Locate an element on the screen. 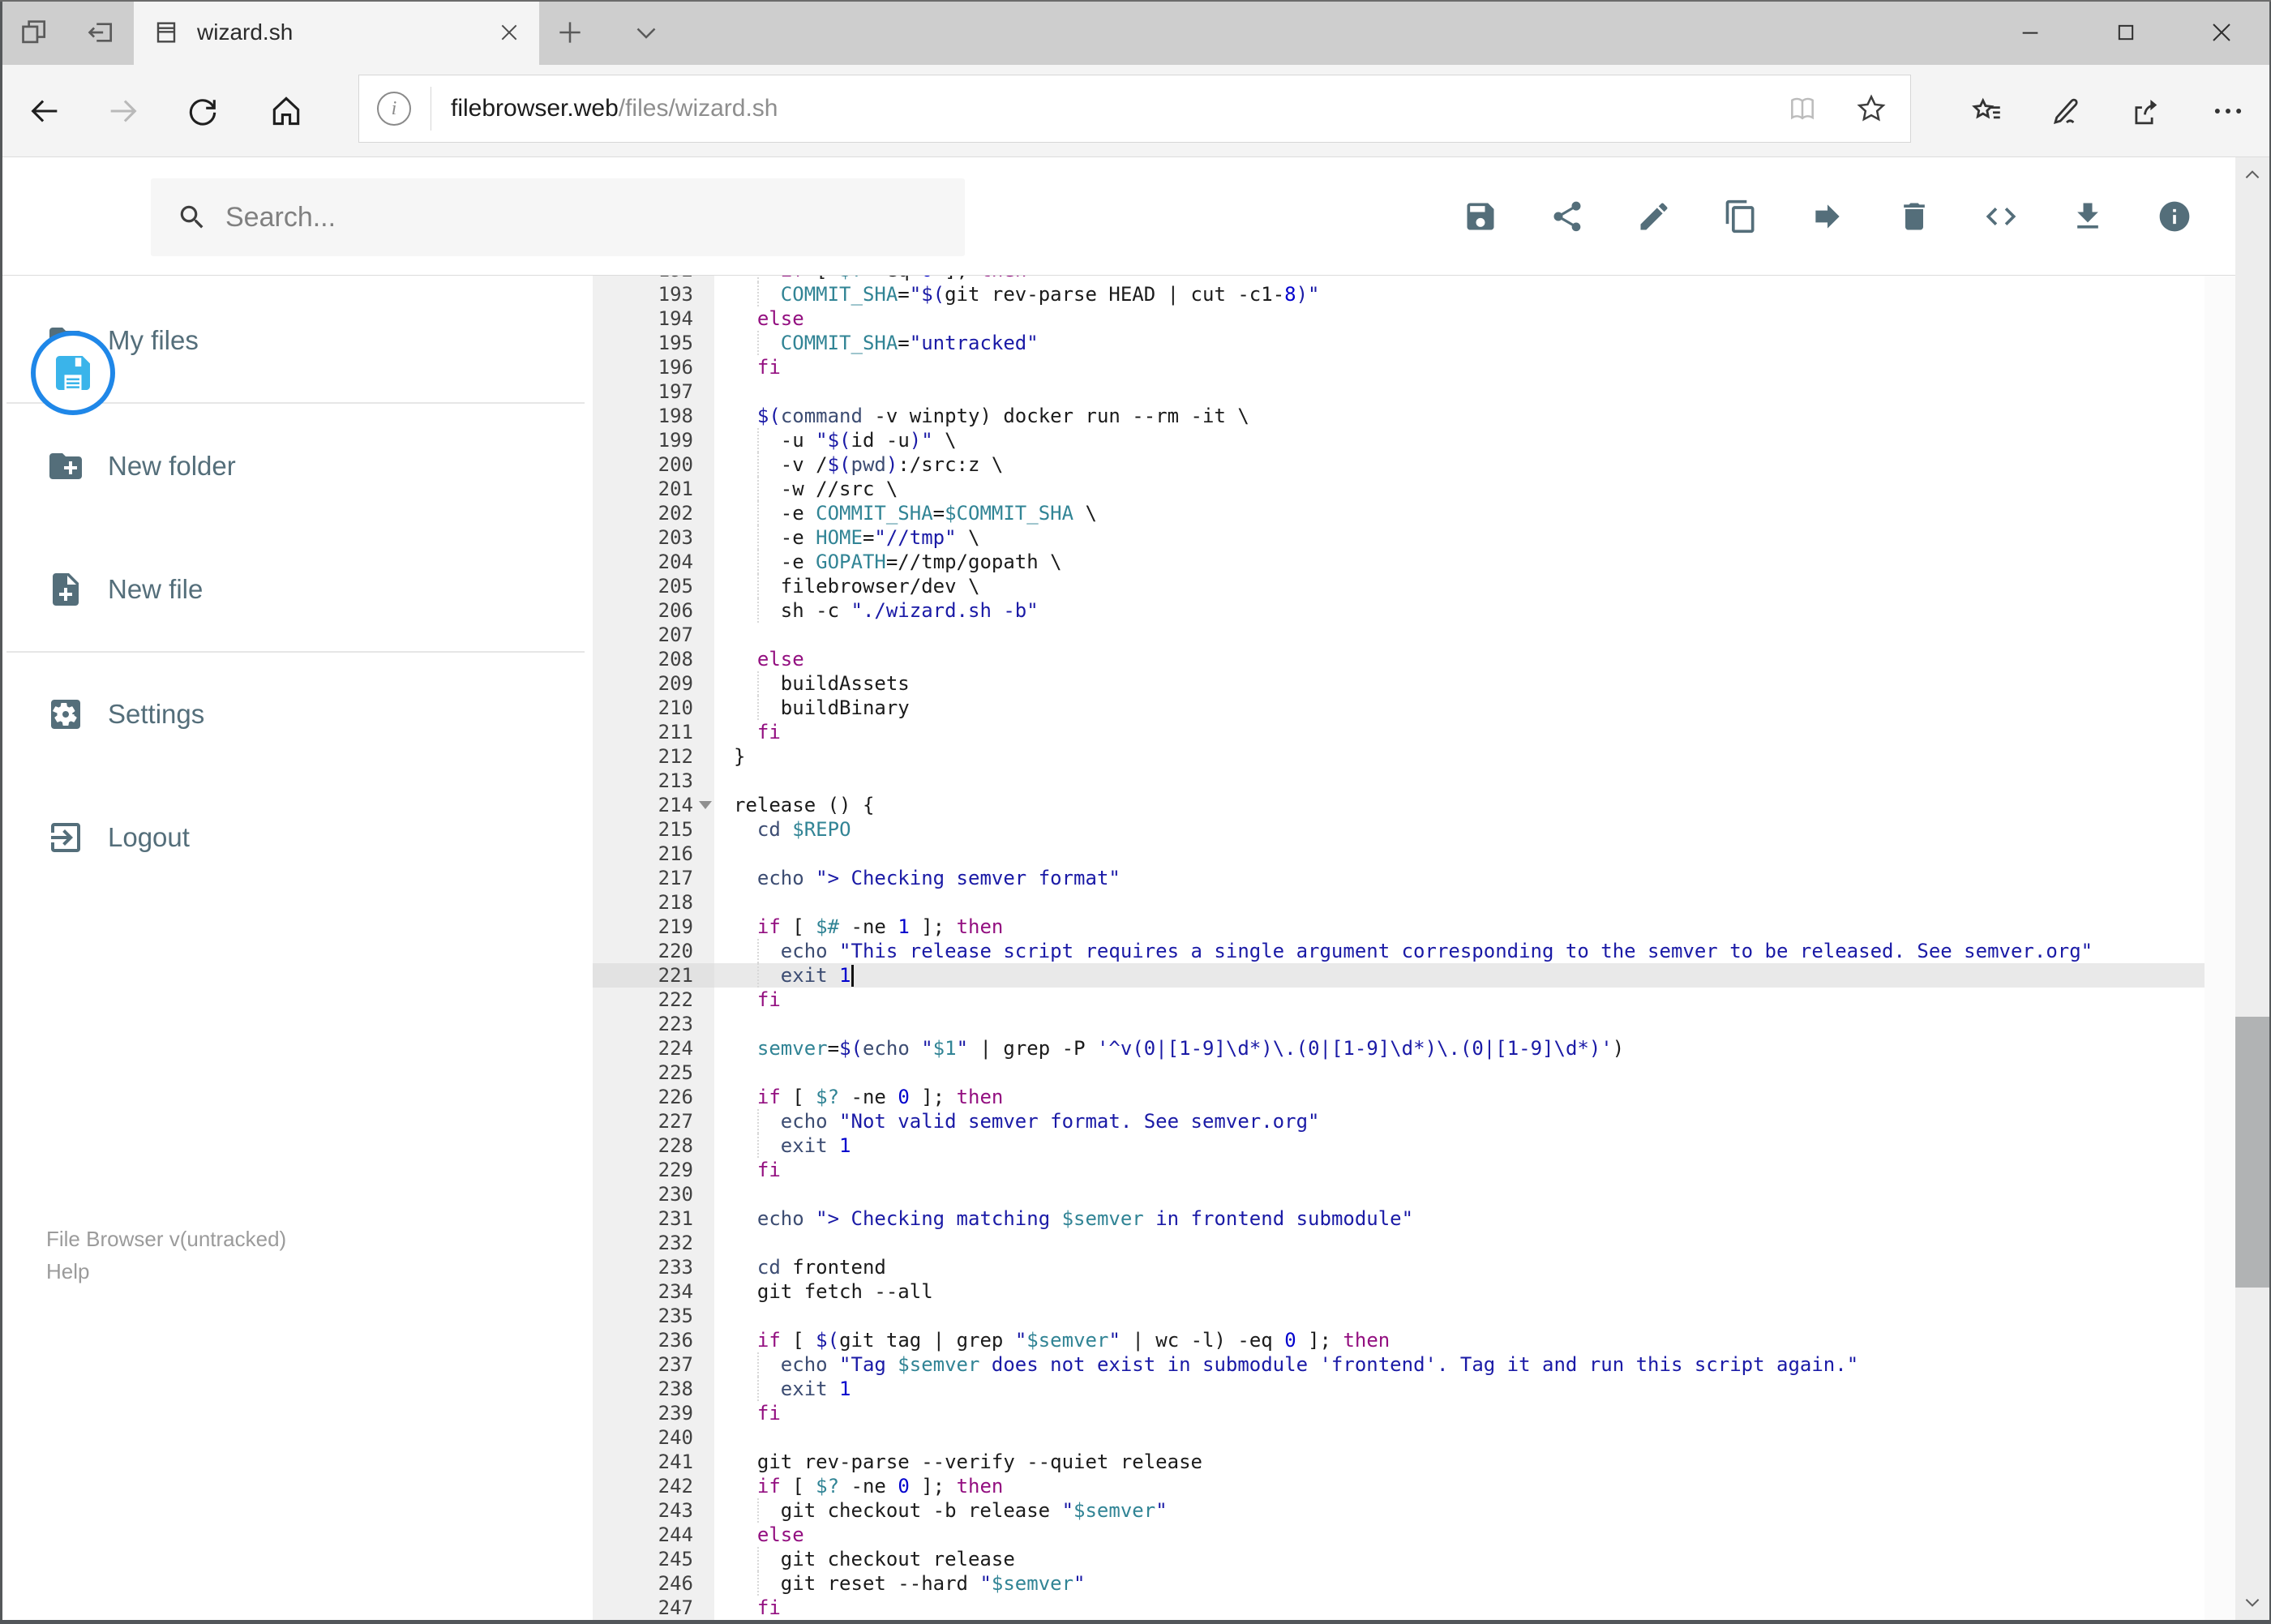 The image size is (2271, 1624). line-number: 213 is located at coordinates (654, 781).